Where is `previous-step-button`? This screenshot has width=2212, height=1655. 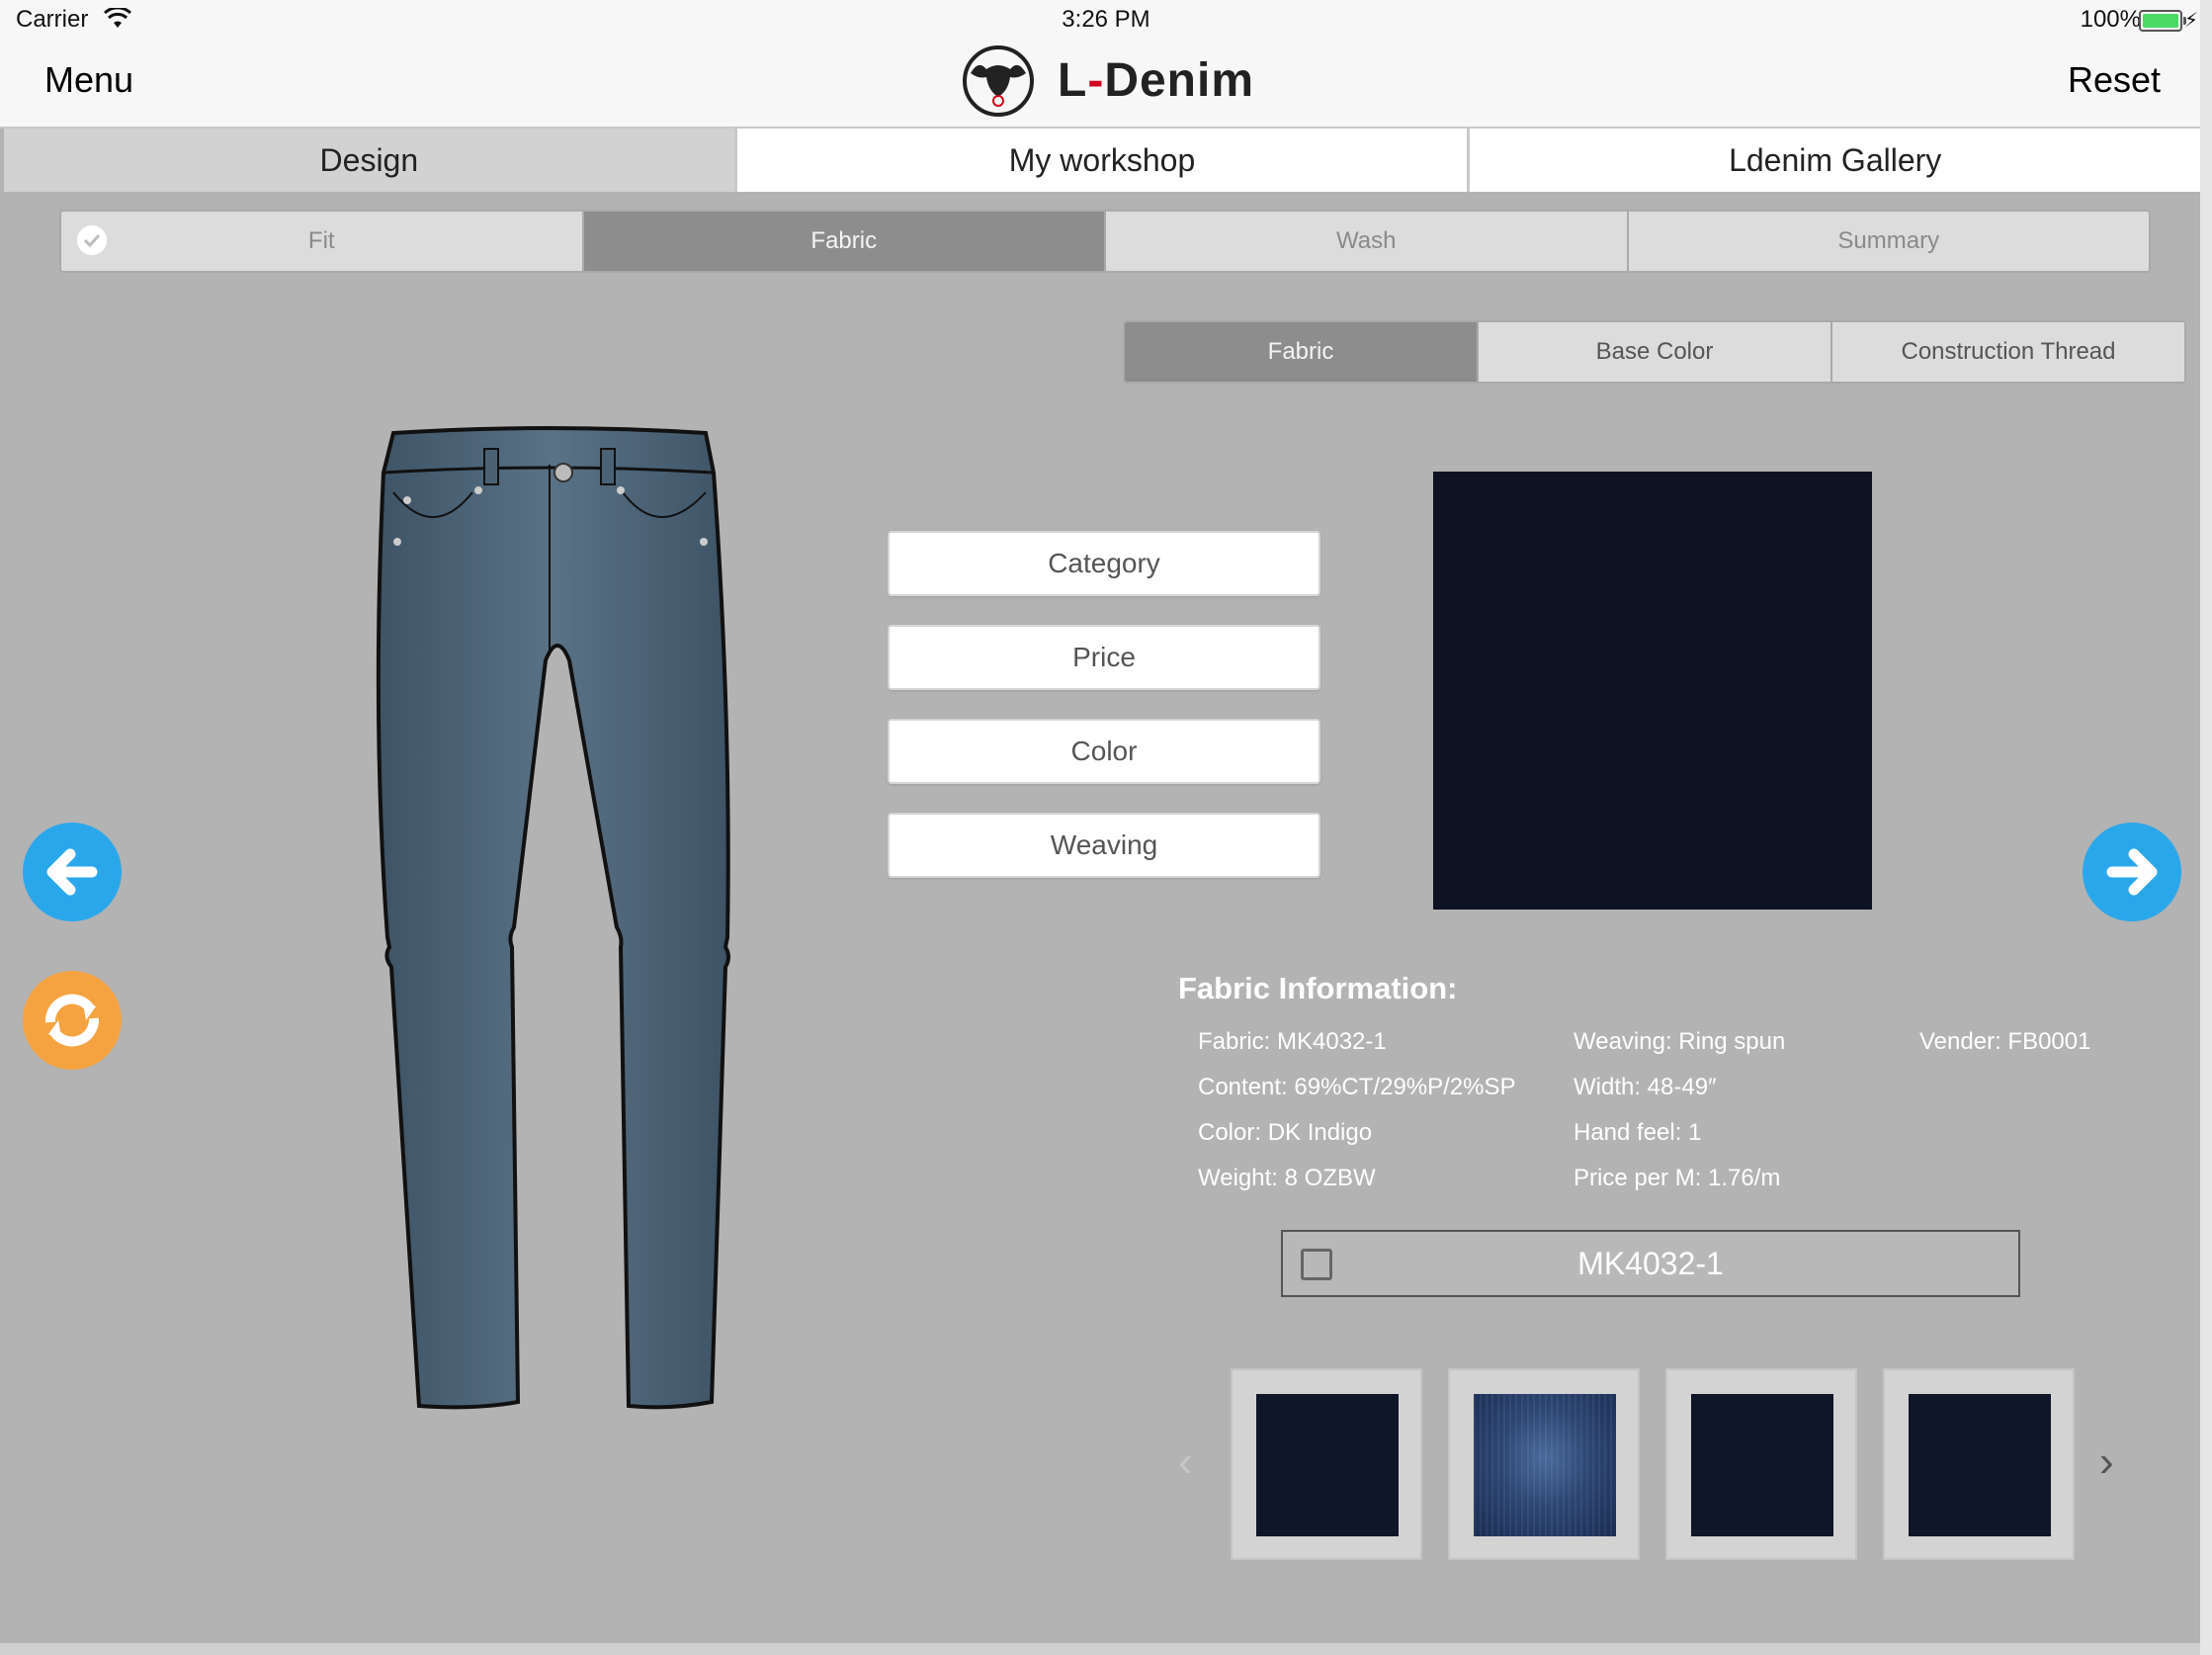 previous-step-button is located at coordinates (72, 872).